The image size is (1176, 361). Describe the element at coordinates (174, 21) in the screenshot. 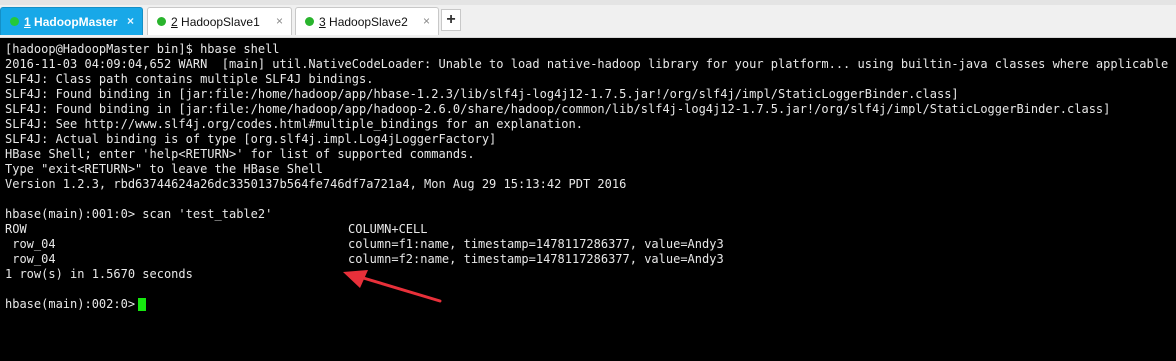

I see `tab-number: 2` at that location.